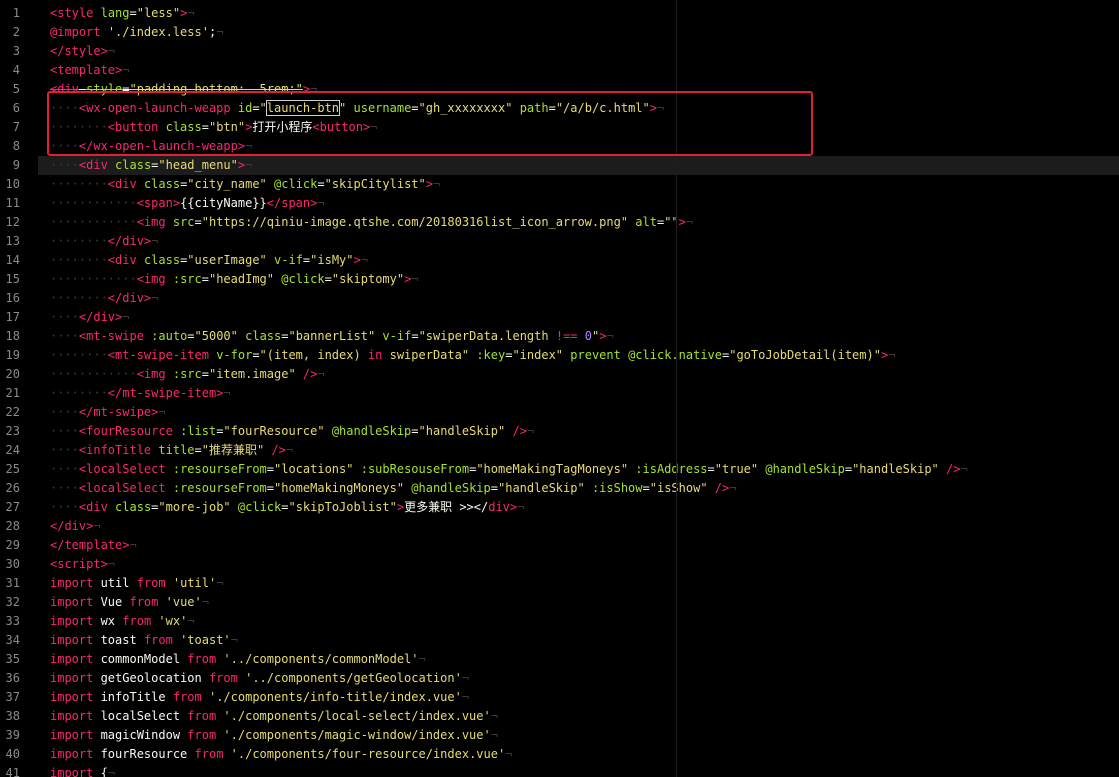  What do you see at coordinates (90, 317) in the screenshot?
I see `code-line: ····</div>¬` at bounding box center [90, 317].